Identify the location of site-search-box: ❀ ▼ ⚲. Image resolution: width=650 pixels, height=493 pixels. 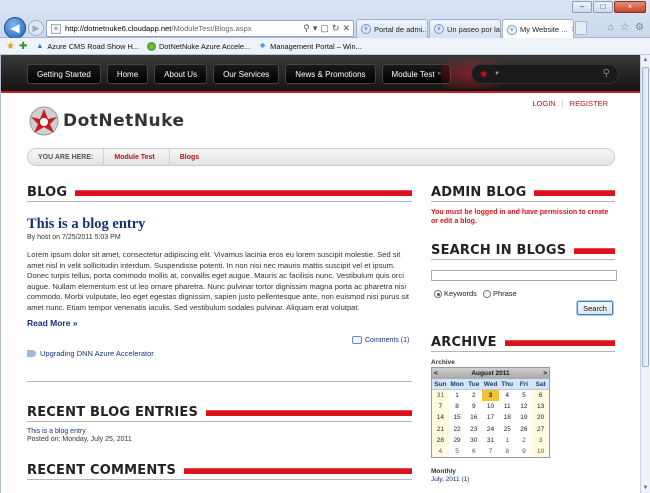
(545, 74).